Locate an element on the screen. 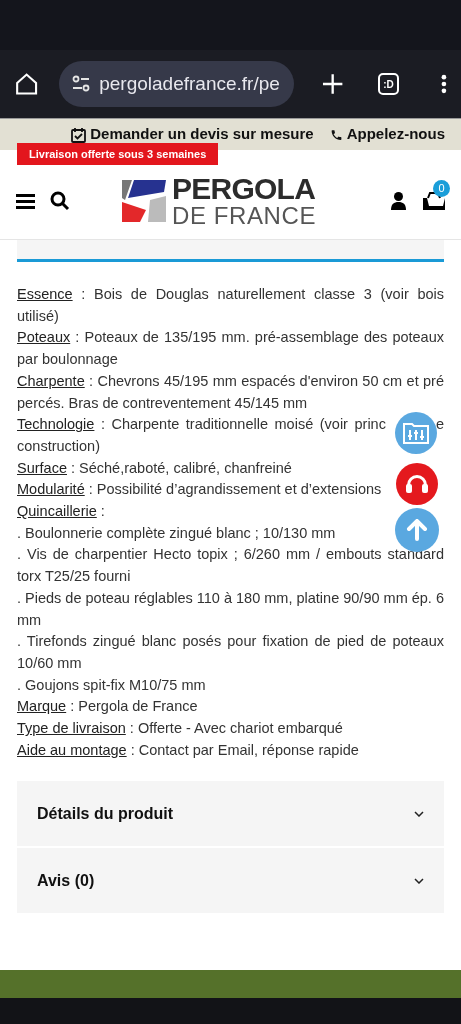  home-icon is located at coordinates (27, 84).